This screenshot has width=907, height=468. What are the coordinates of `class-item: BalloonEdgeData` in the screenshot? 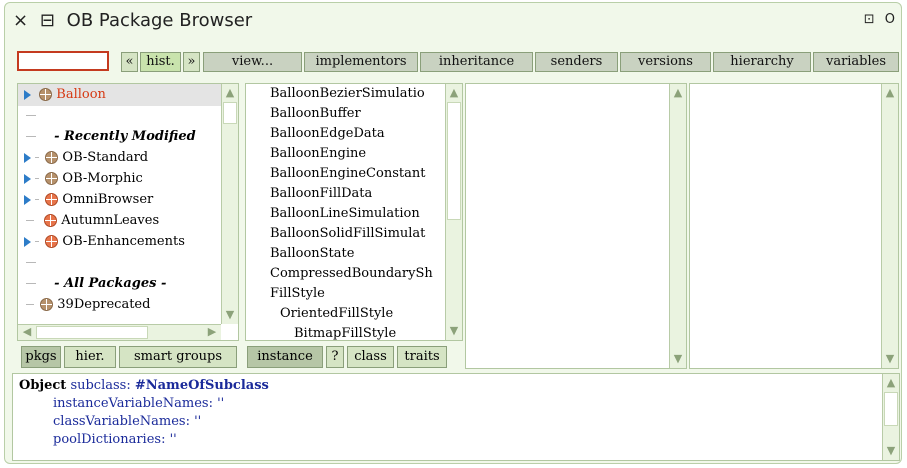 It's located at (327, 134).